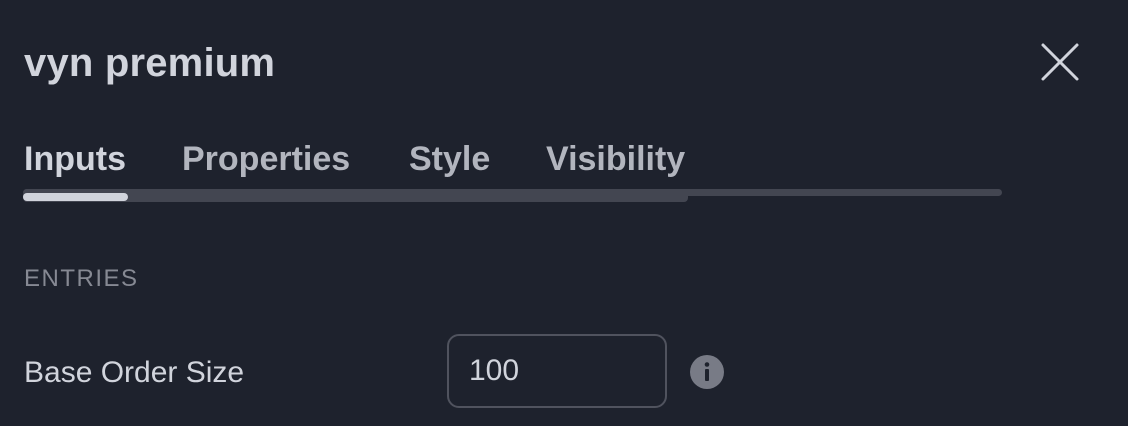 Image resolution: width=1128 pixels, height=426 pixels. What do you see at coordinates (75, 159) in the screenshot?
I see `tab-inputs: Inputs` at bounding box center [75, 159].